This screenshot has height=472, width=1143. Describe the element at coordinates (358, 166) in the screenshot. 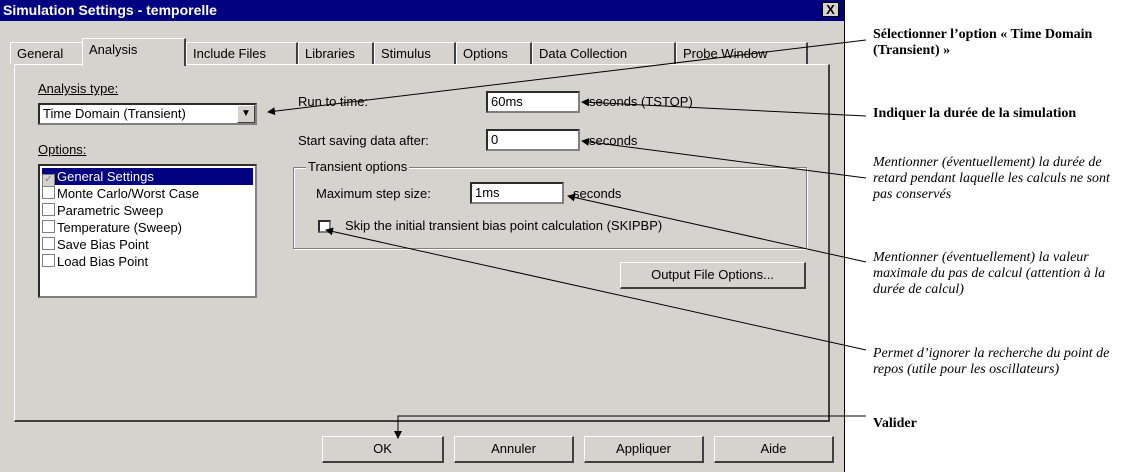

I see `transient-options-title: Transient options` at that location.